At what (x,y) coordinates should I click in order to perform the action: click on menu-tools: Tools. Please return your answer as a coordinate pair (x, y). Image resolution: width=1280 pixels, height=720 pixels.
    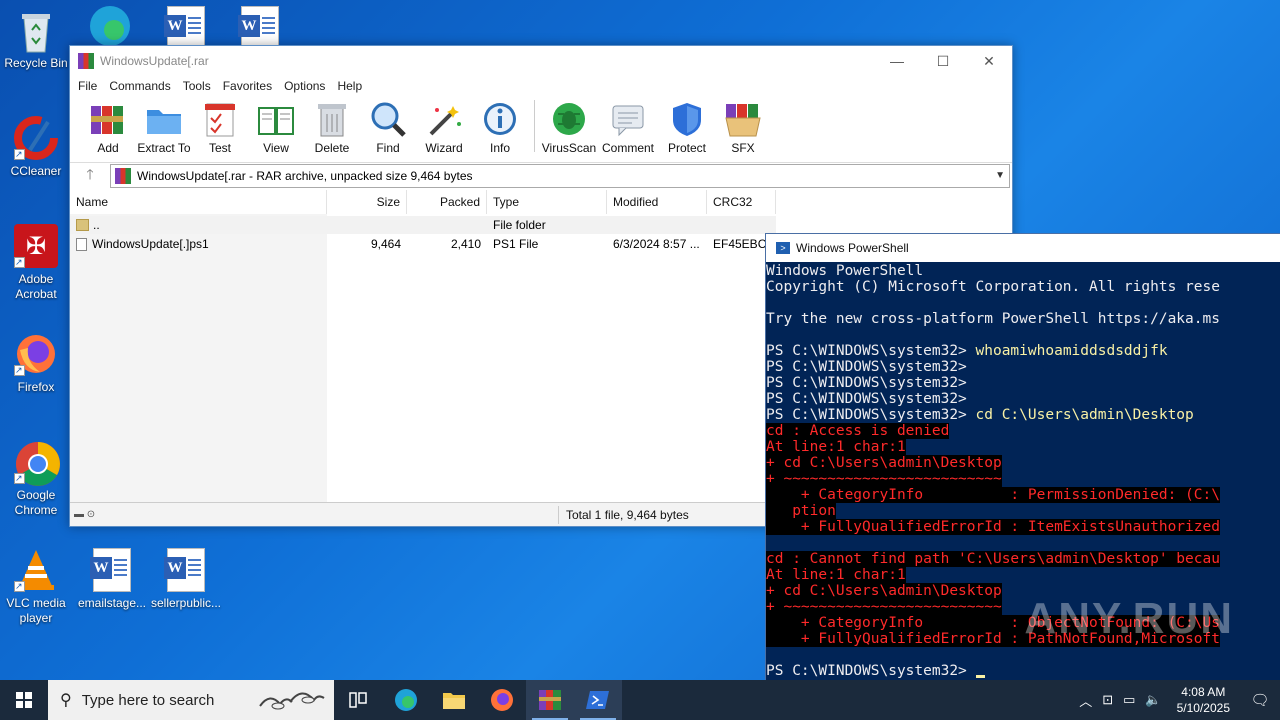
    Looking at the image, I should click on (197, 86).